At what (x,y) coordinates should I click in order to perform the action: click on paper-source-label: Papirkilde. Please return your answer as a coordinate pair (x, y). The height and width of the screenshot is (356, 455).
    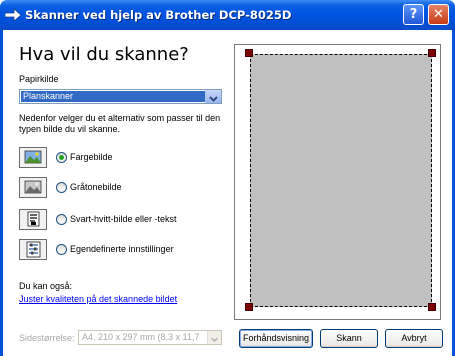
    Looking at the image, I should click on (39, 79).